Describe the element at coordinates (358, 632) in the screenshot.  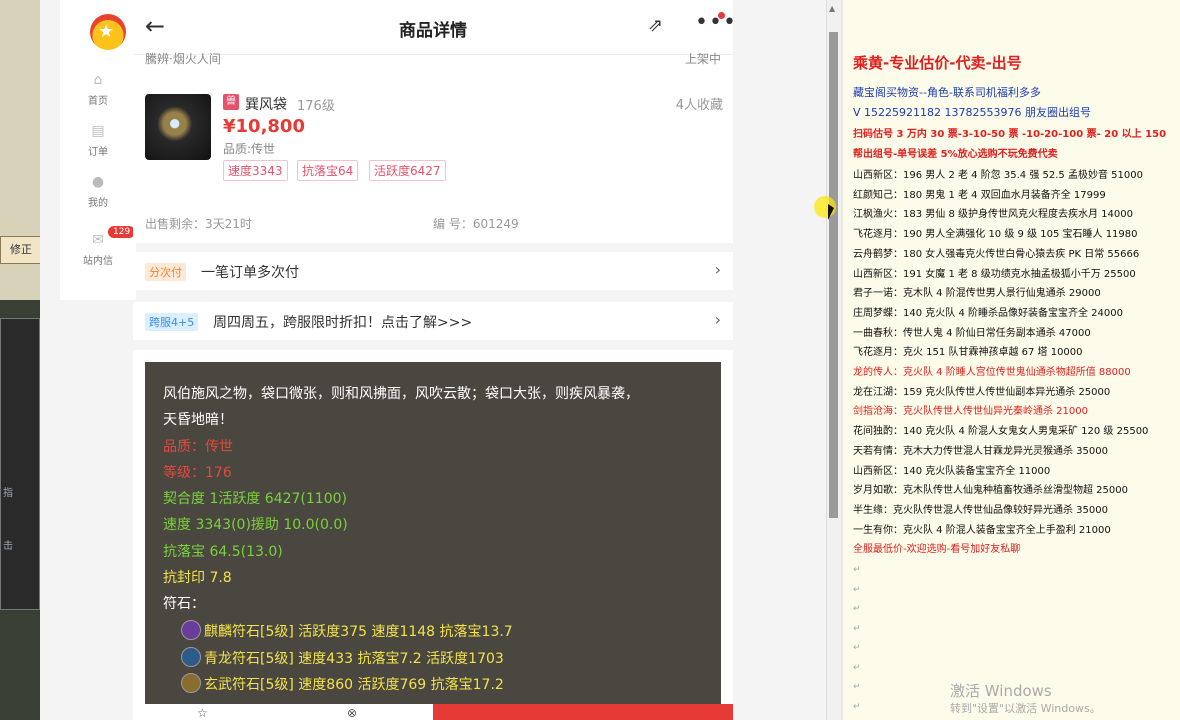
I see `rune-text: 麒麟符石[5级] 活跃度375 速度1148 抗落宝13.7` at that location.